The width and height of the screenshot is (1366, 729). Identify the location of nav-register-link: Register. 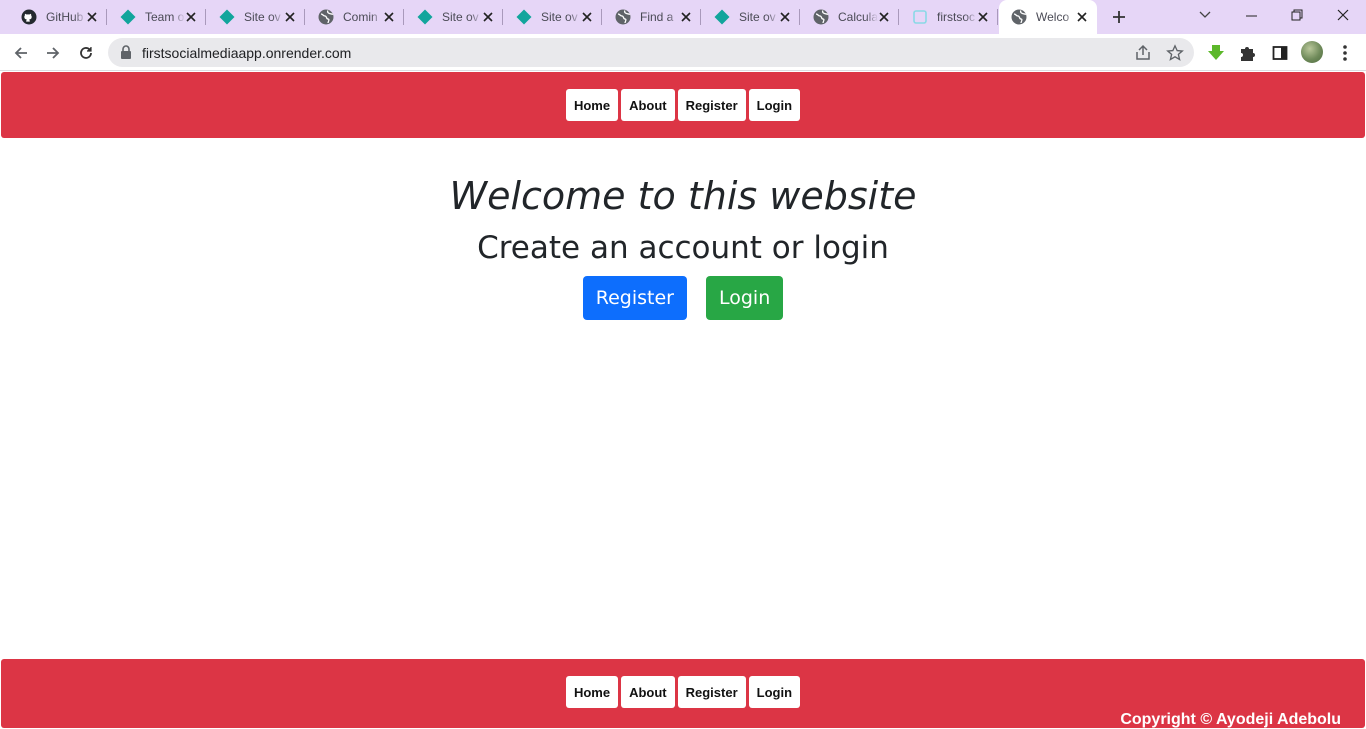
(711, 105).